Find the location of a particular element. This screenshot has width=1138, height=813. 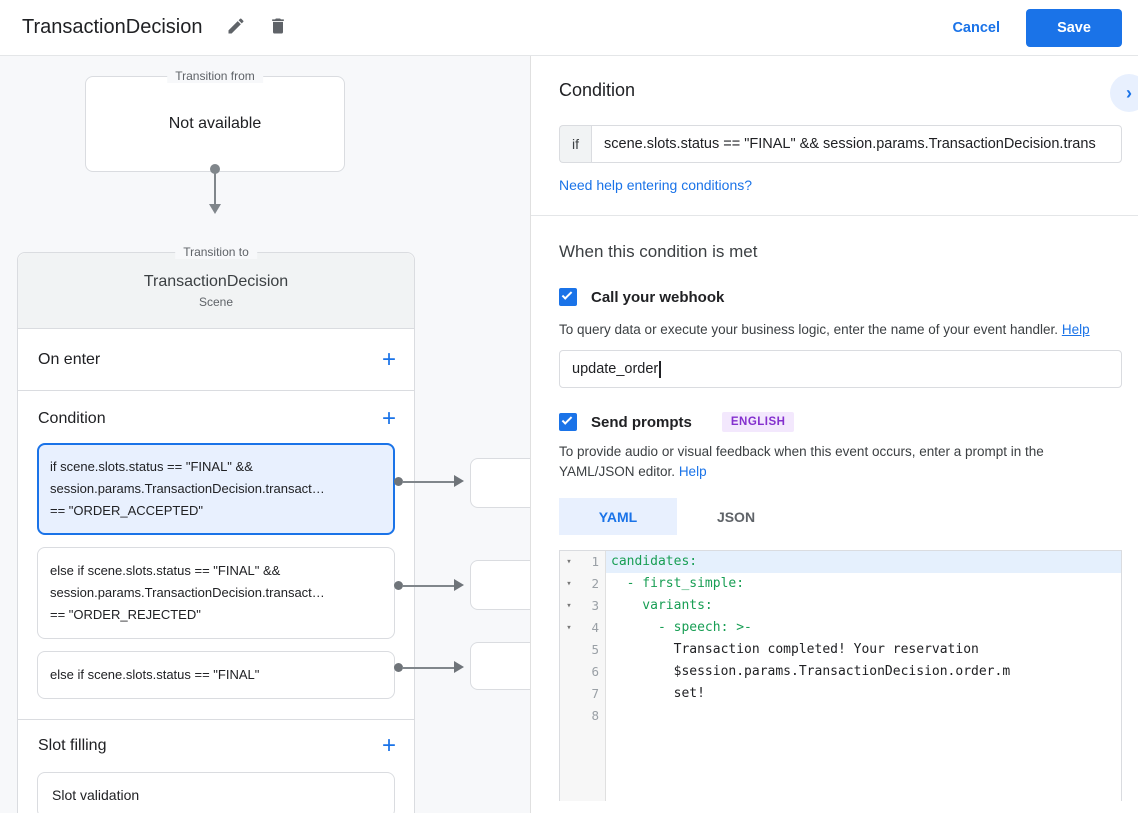

trash-icon is located at coordinates (278, 27).